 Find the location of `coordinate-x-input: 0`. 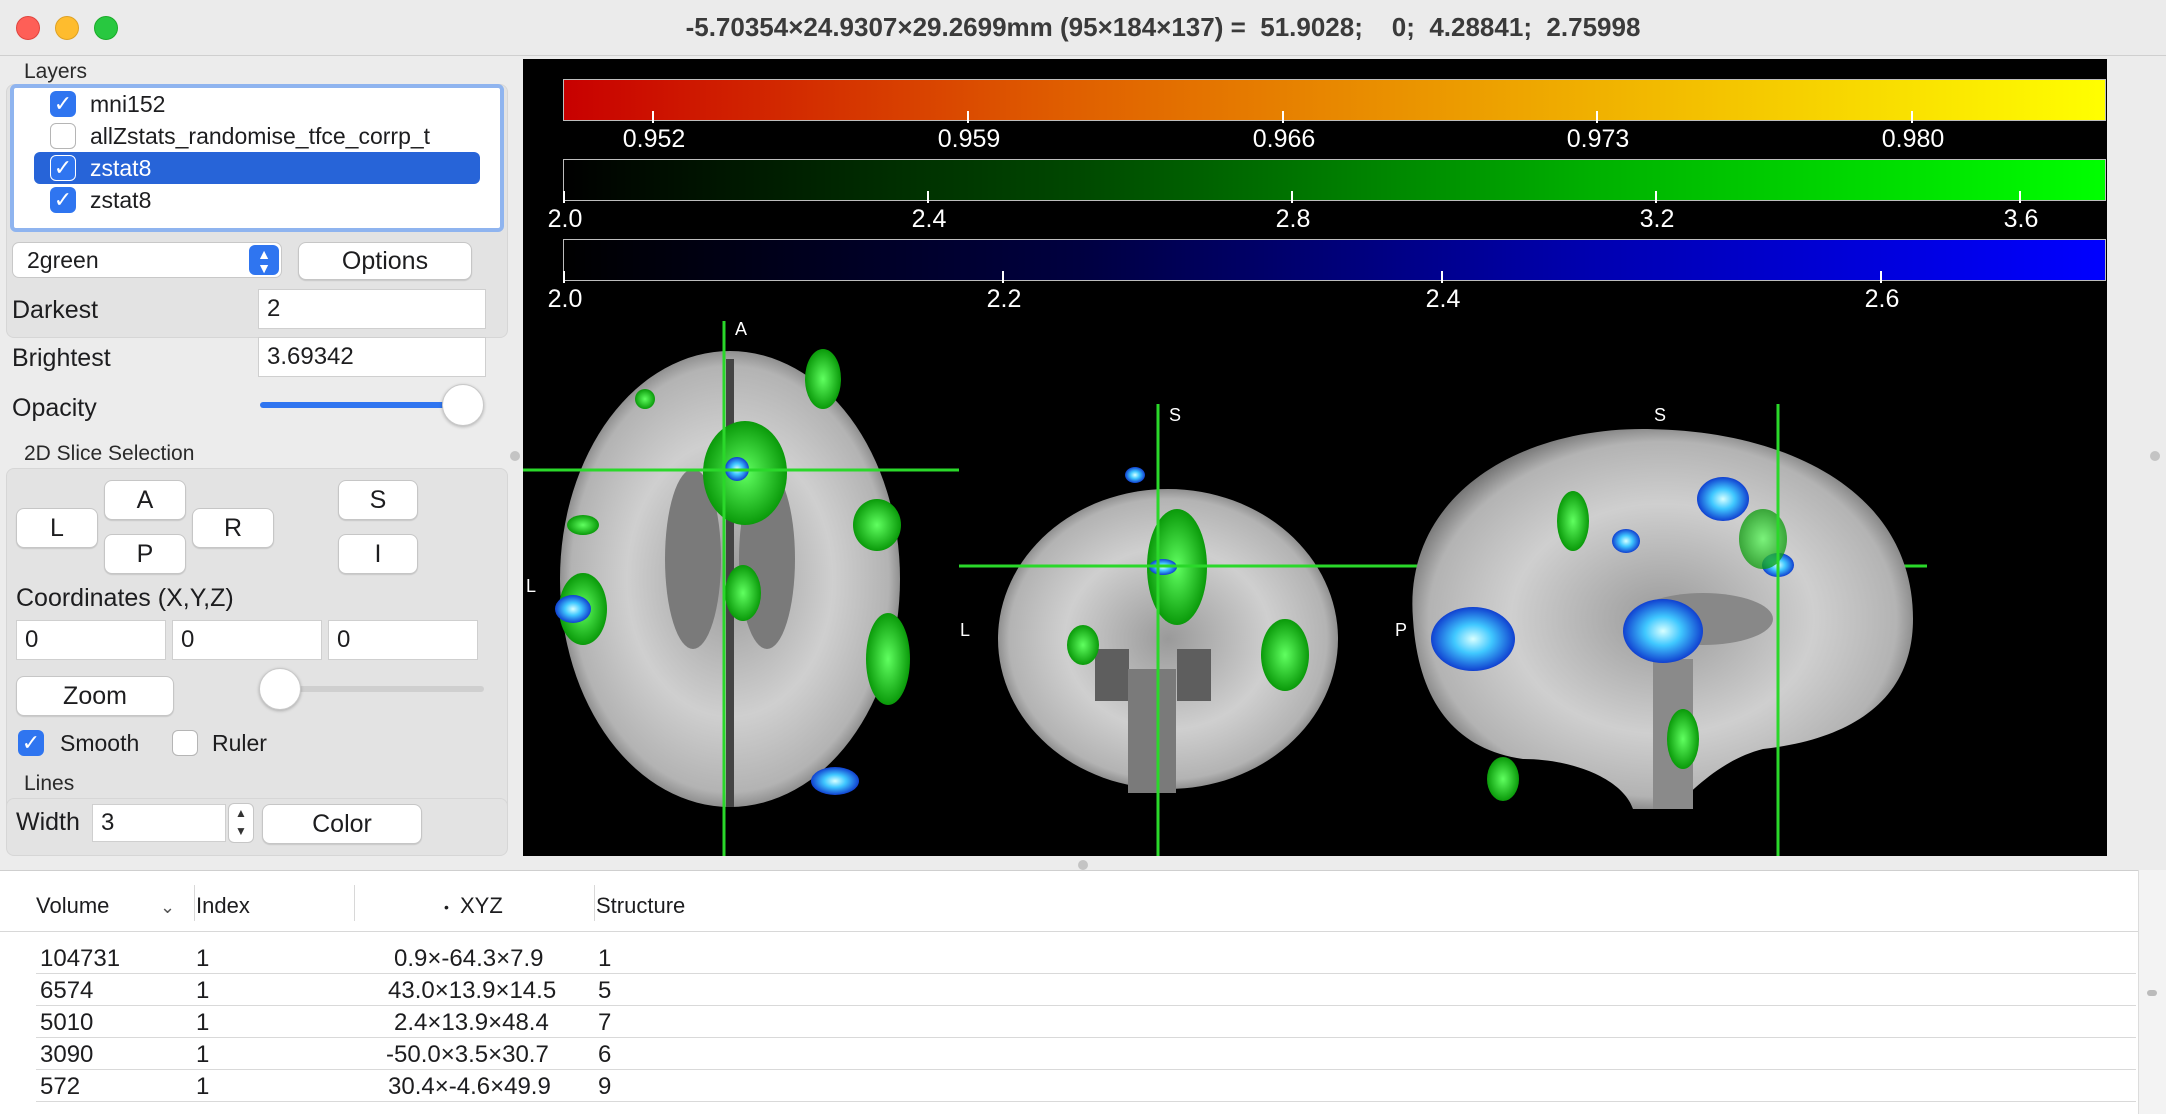

coordinate-x-input: 0 is located at coordinates (91, 640).